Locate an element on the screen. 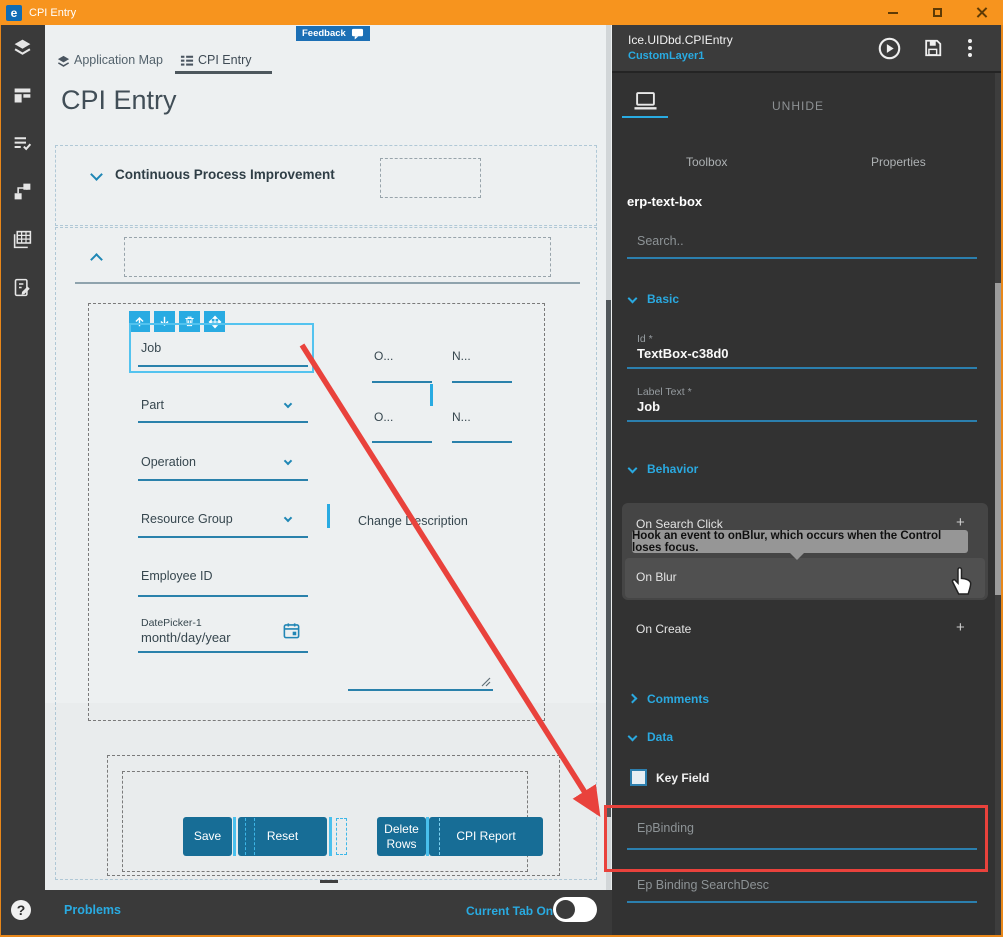 The width and height of the screenshot is (1003, 937). search-underline is located at coordinates (802, 258).